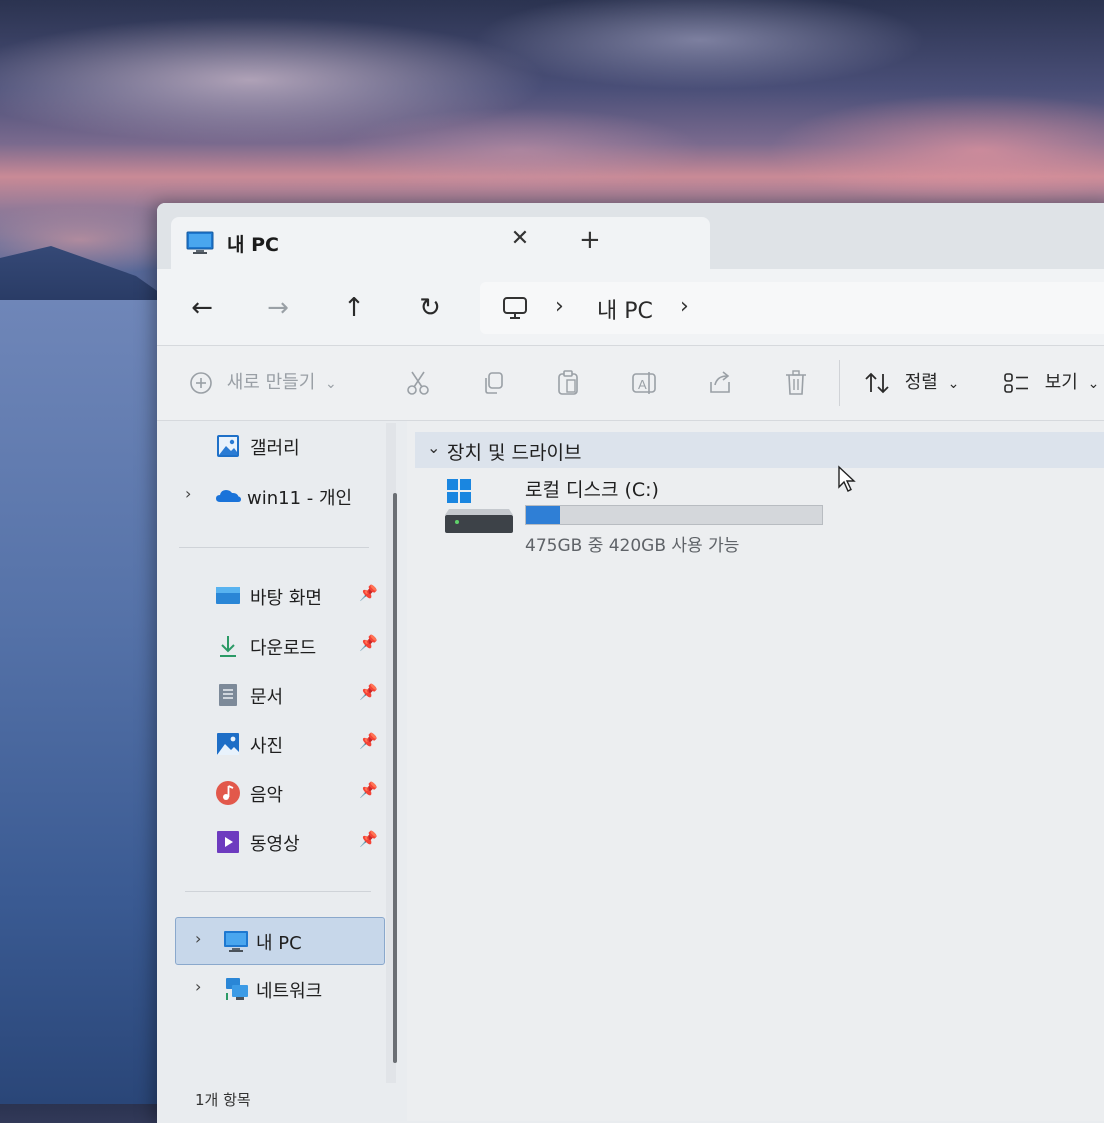 The image size is (1104, 1123). Describe the element at coordinates (223, 1100) in the screenshot. I see `status-item-count: 1개 항목` at that location.